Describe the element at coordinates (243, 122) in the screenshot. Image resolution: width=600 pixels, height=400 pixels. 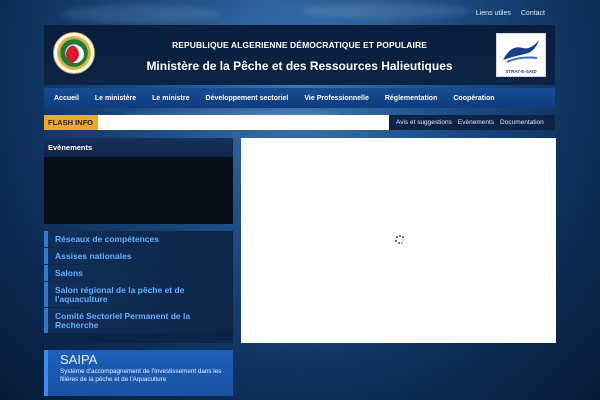
I see `flash-info-ticker` at that location.